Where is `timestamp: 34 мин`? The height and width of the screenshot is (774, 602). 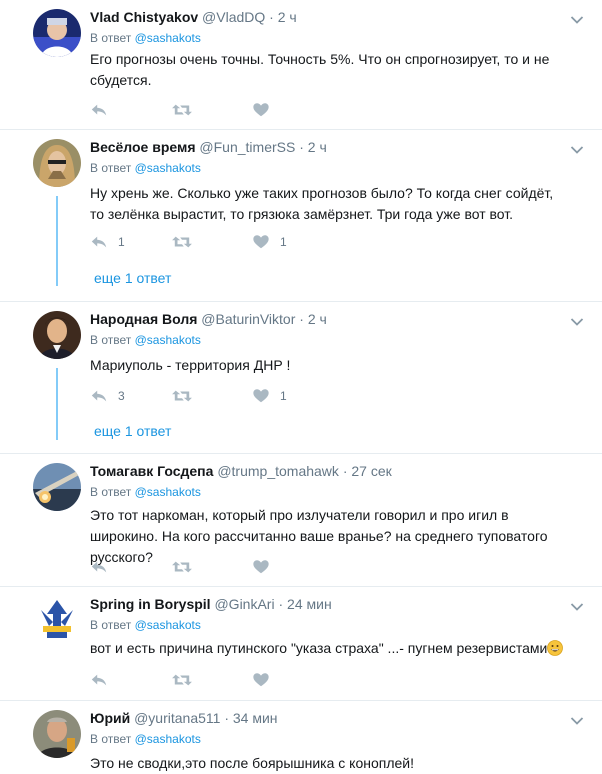
timestamp: 34 мин is located at coordinates (255, 718).